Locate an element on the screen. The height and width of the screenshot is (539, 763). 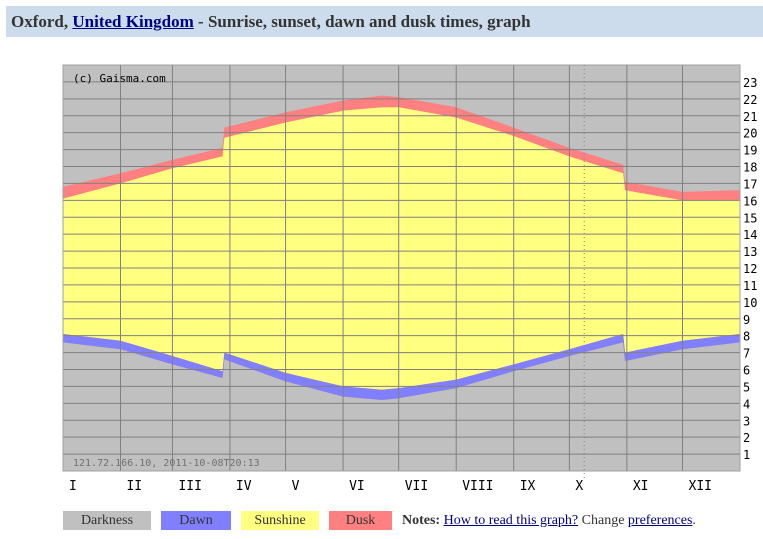
notes-label: Notes: is located at coordinates (421, 520).